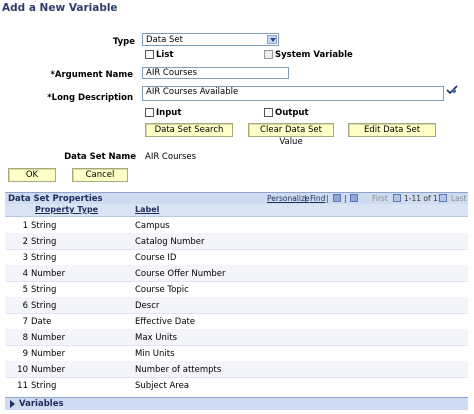 Image resolution: width=474 pixels, height=414 pixels. What do you see at coordinates (155, 354) in the screenshot?
I see `label-cell: Min Units` at bounding box center [155, 354].